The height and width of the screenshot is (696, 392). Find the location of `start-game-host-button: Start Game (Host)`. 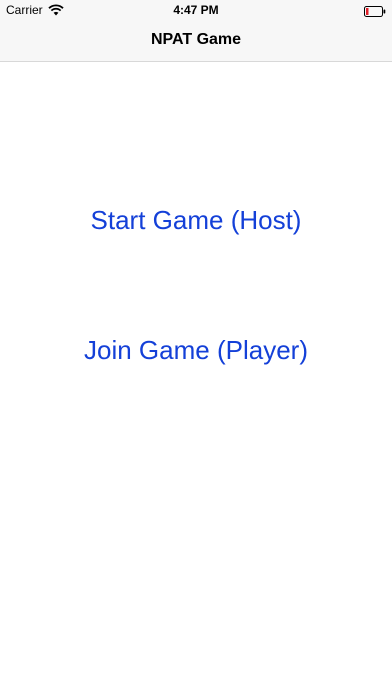

start-game-host-button: Start Game (Host) is located at coordinates (196, 220).